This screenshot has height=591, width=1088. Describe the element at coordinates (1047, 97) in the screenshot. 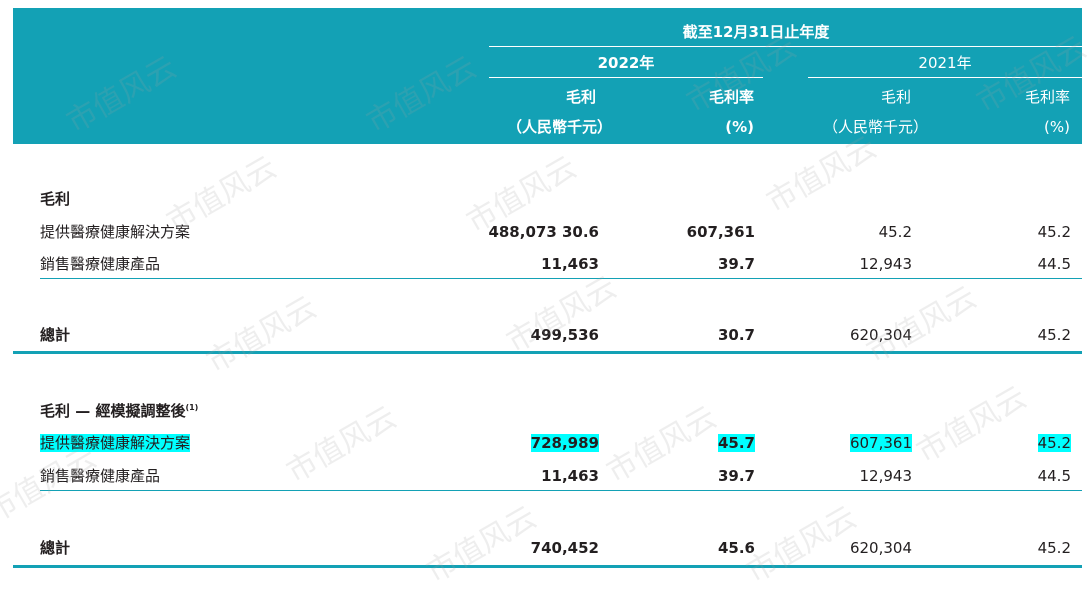

I see `col-gross-margin-2021: 毛利率` at that location.